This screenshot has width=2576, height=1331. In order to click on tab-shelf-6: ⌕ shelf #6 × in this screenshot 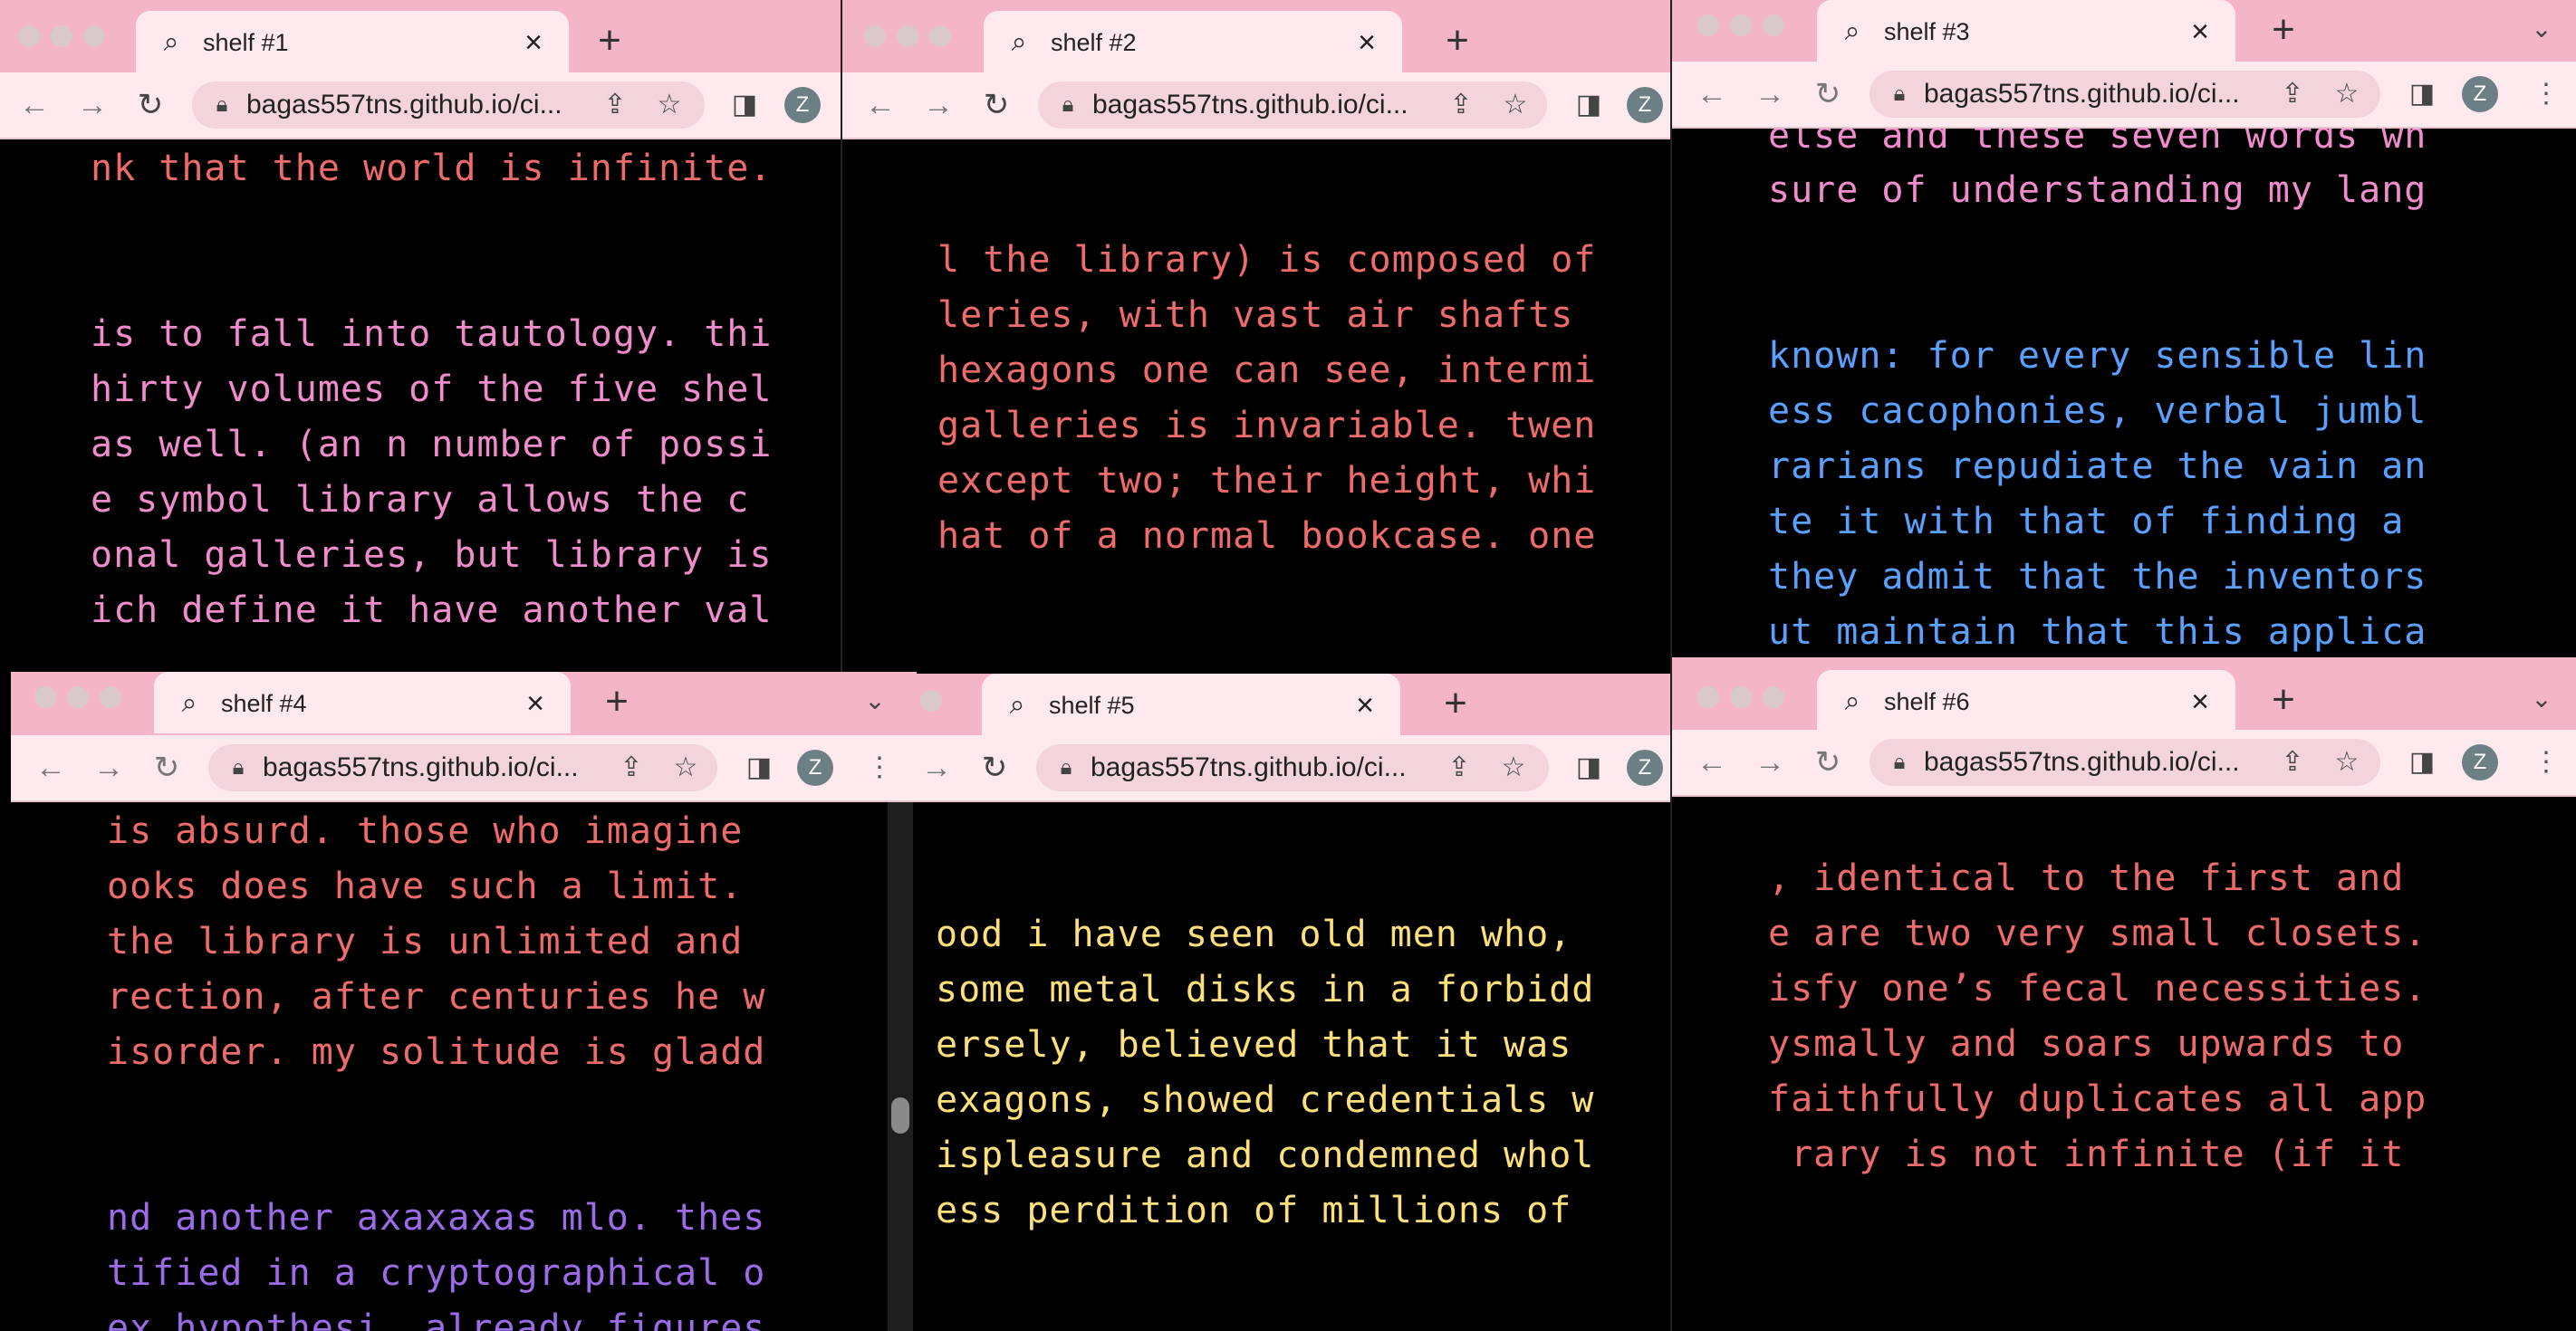, I will do `click(2026, 701)`.